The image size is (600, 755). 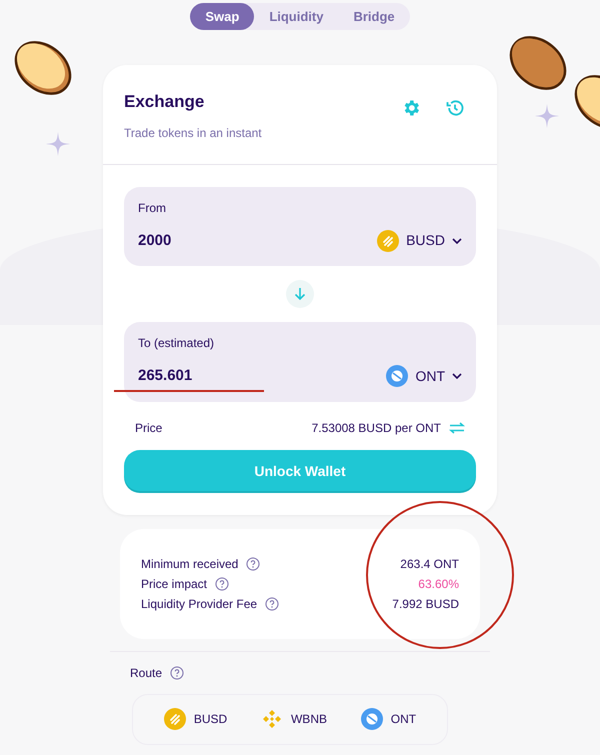 I want to click on token-select: ONT, so click(x=424, y=376).